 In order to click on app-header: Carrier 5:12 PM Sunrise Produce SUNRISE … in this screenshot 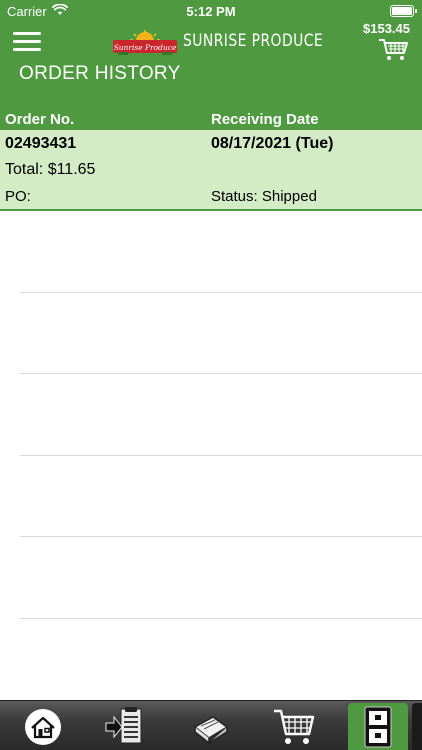, I will do `click(211, 55)`.